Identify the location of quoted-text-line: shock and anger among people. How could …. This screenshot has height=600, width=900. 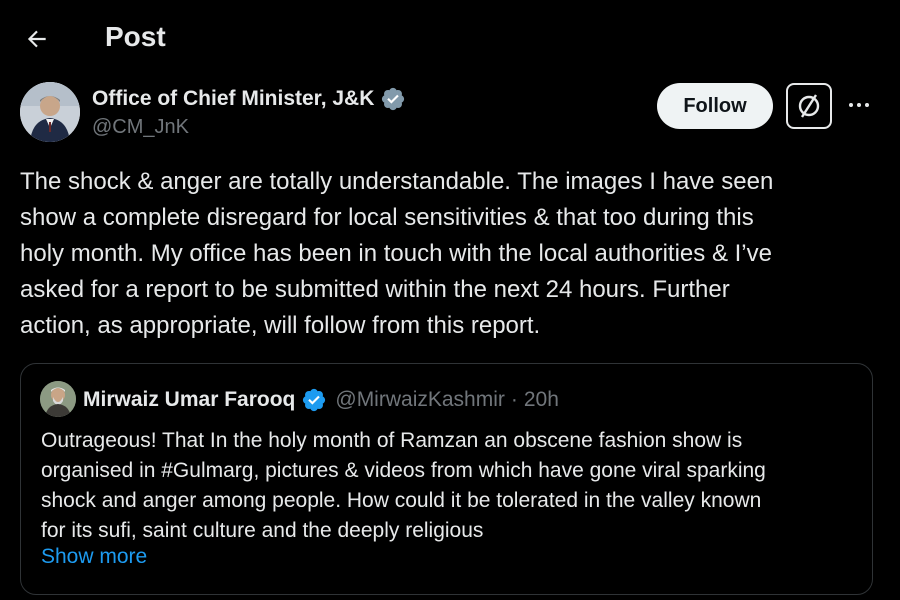
(401, 500).